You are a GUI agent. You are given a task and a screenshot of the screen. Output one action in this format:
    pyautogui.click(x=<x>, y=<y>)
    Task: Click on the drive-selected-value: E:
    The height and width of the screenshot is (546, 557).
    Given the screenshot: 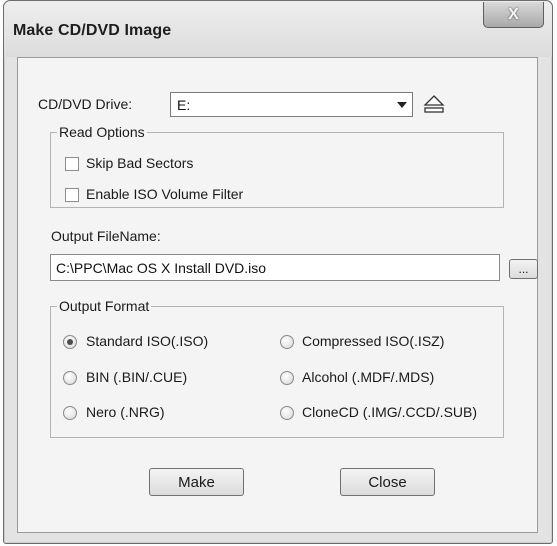 What is the action you would take?
    pyautogui.click(x=184, y=105)
    